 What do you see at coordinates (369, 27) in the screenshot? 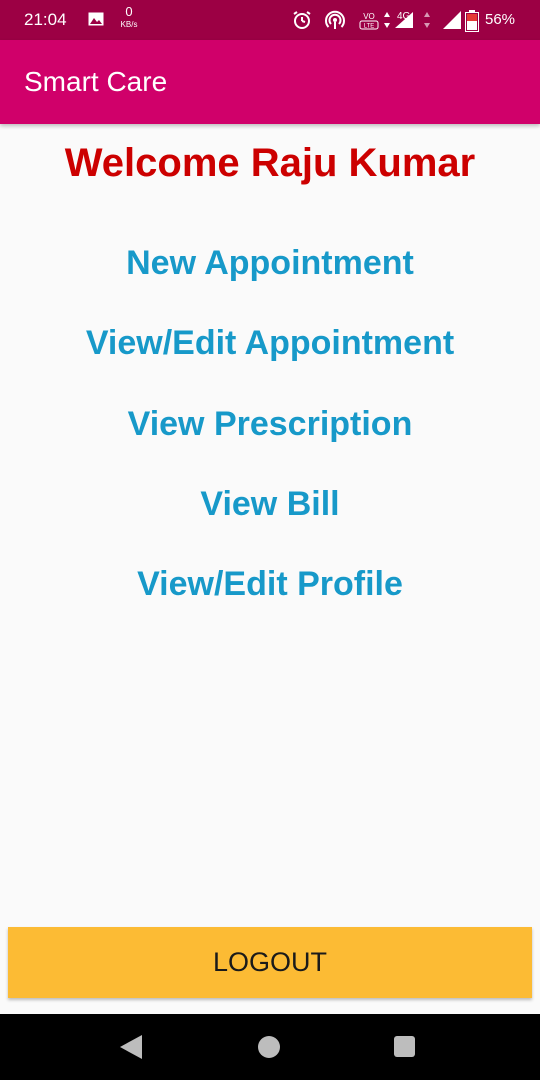
I see `svg-text: LTE` at bounding box center [369, 27].